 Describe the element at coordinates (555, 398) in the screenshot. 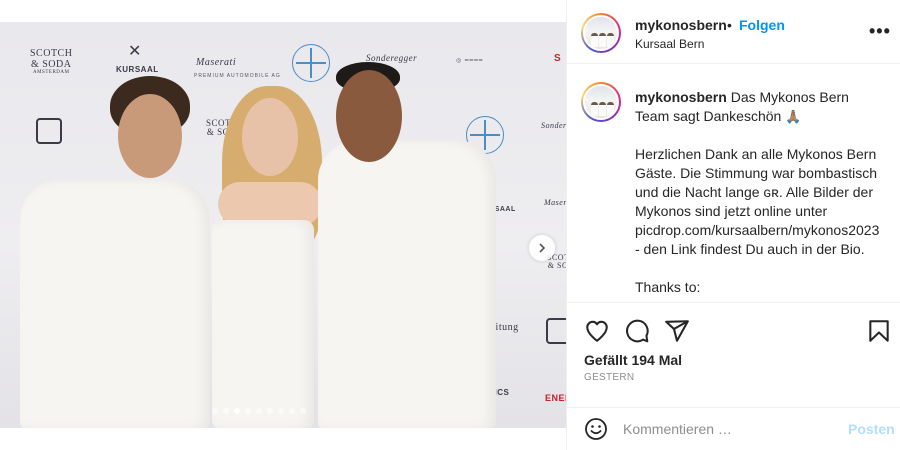

I see `logo-red-2: ENERGY` at that location.